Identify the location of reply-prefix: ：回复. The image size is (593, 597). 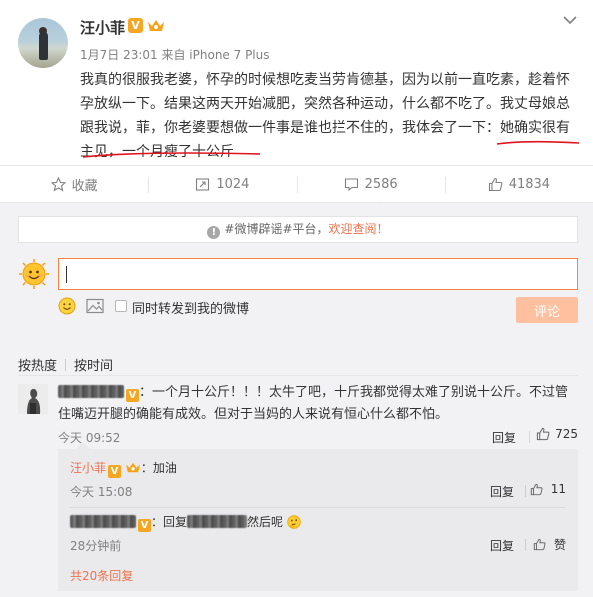
(169, 522).